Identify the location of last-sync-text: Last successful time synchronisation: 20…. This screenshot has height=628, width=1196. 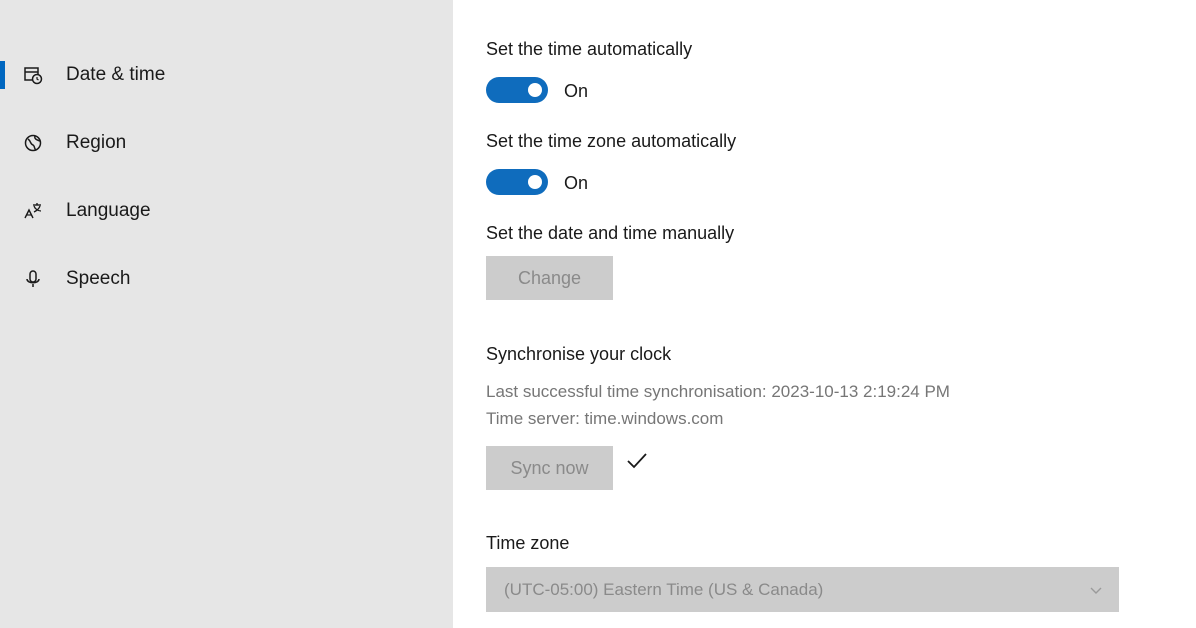
(718, 391).